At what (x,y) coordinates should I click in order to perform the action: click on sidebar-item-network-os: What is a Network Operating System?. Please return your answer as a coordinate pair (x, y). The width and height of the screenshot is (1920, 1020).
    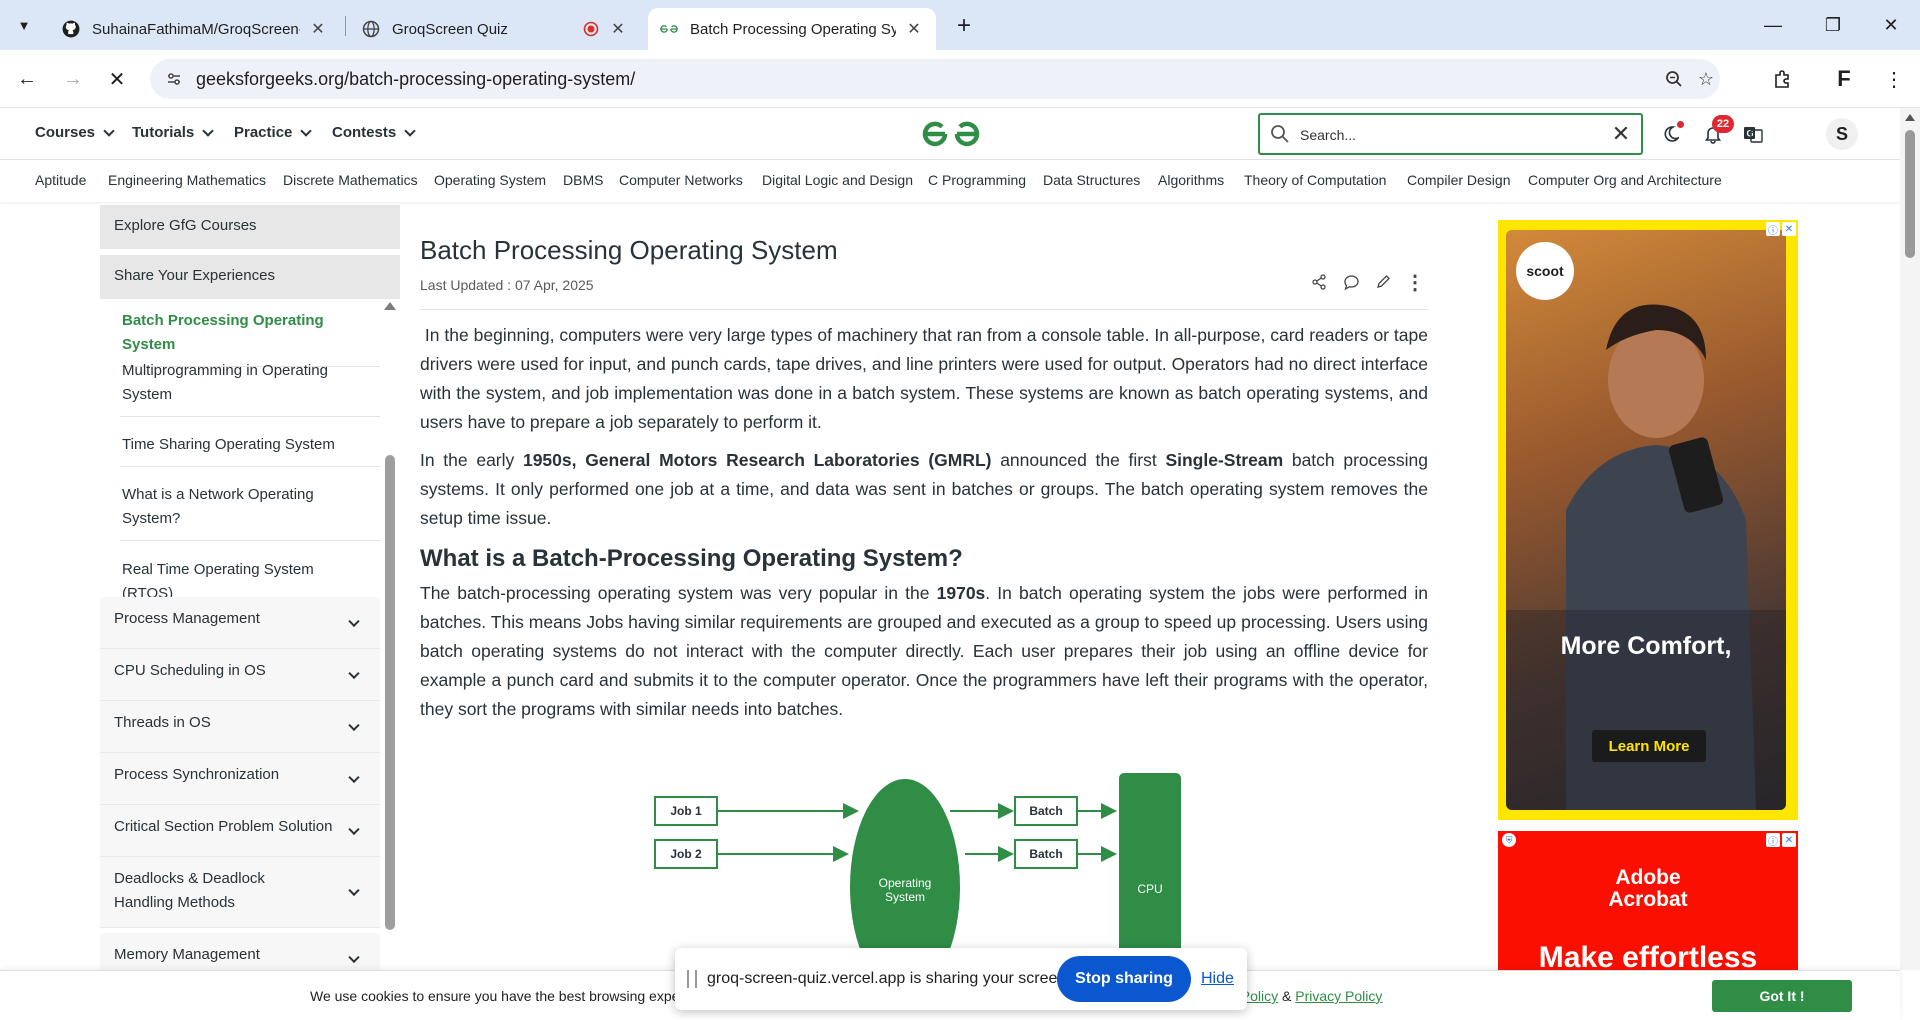
    Looking at the image, I should click on (240, 512).